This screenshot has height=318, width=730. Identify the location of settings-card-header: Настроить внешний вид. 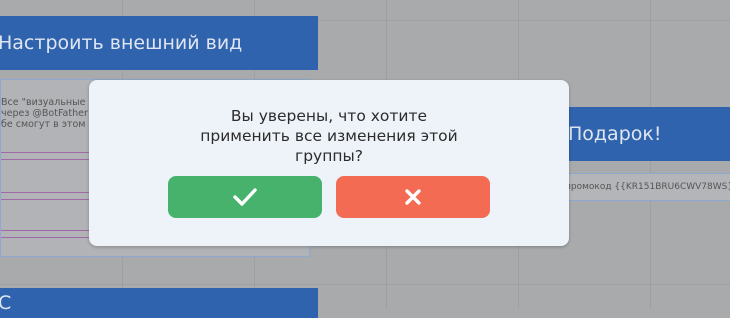
(159, 43).